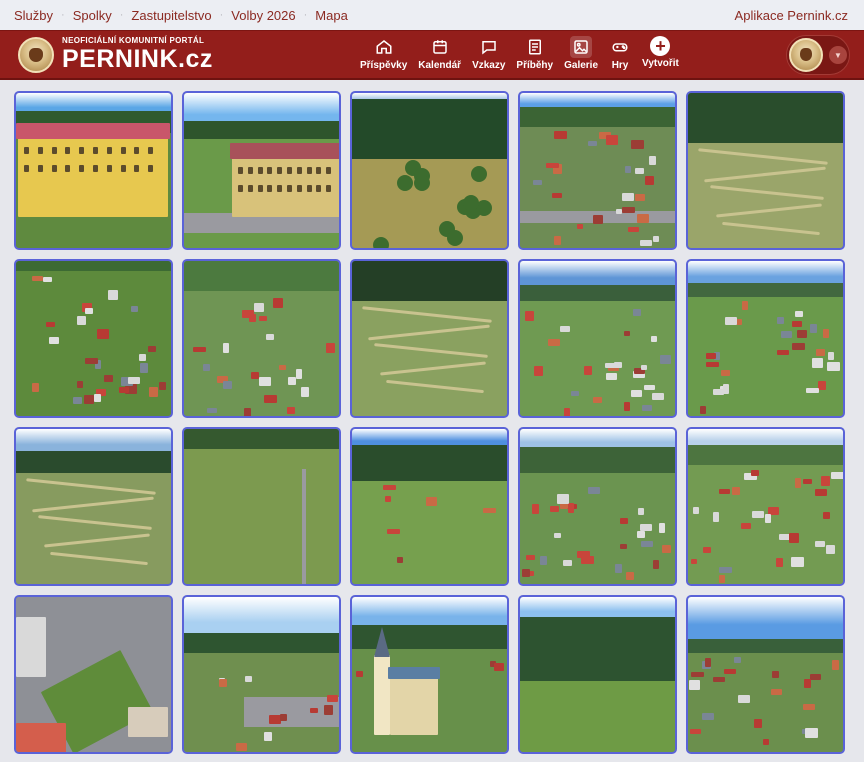 The width and height of the screenshot is (864, 762). What do you see at coordinates (137, 59) in the screenshot?
I see `brand-name: PERNINK.cz` at bounding box center [137, 59].